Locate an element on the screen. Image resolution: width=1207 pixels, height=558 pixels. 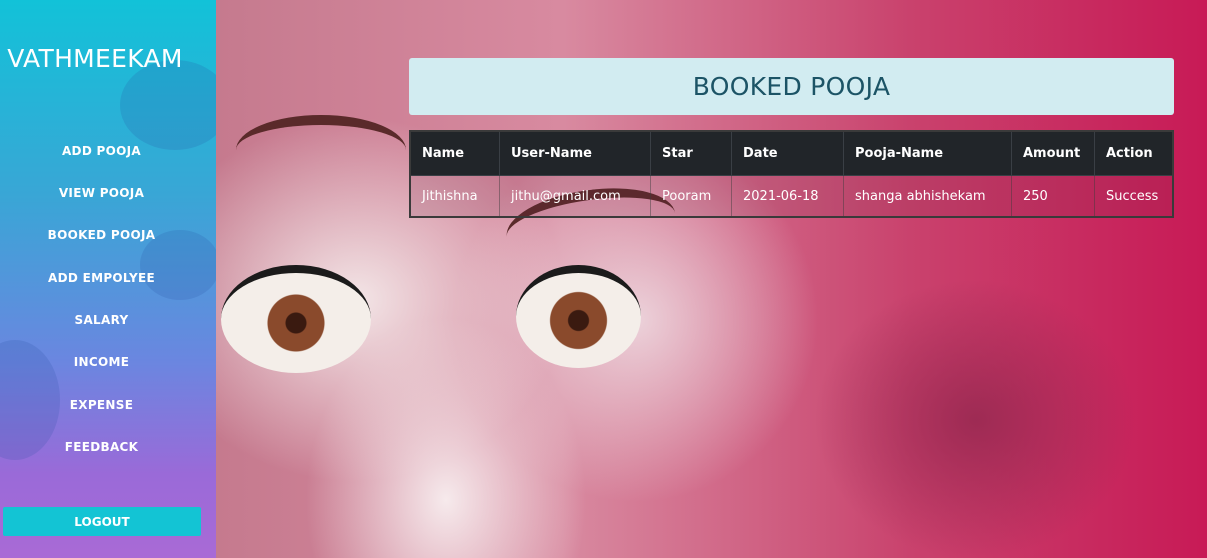
nav-expense: EXPENSE is located at coordinates (101, 405).